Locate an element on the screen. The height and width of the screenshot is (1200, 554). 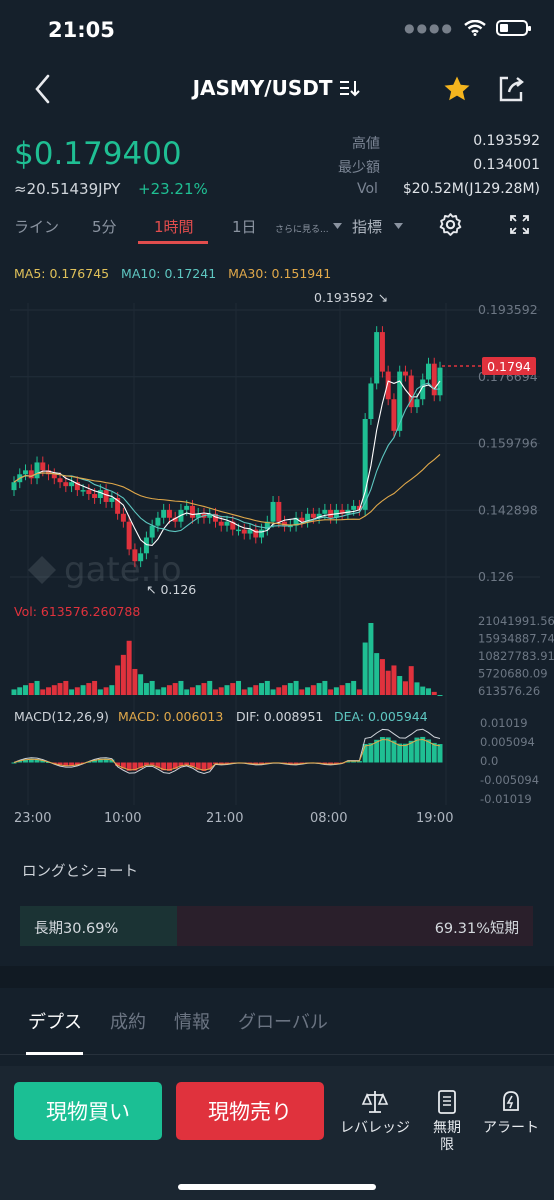
tab-5min: 5分 is located at coordinates (104, 226).